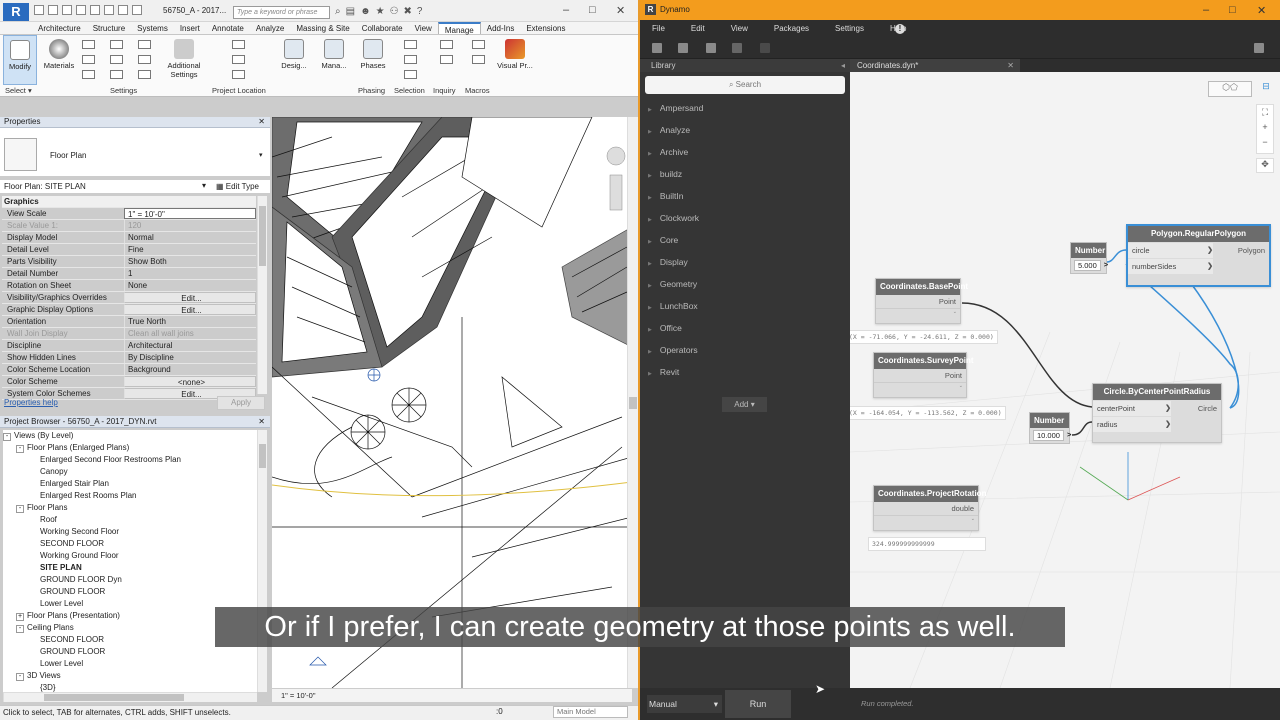  Describe the element at coordinates (135, 152) in the screenshot. I see `type-selector` at that location.